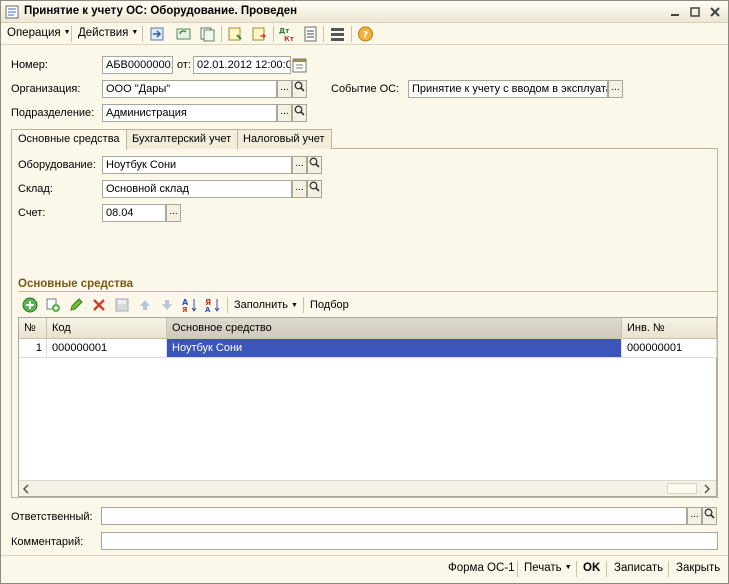 Image resolution: width=729 pixels, height=584 pixels. What do you see at coordinates (197, 165) in the screenshot?
I see `equipment-field: Ноутбук Сони` at bounding box center [197, 165].